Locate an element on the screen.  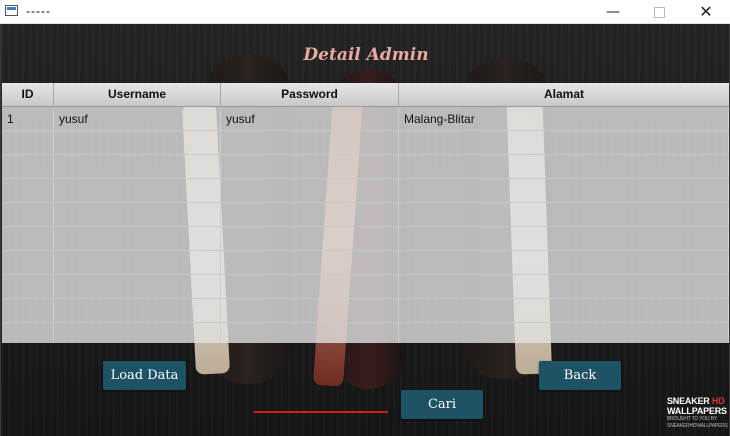
page-title: Detail Admin is located at coordinates (366, 55).